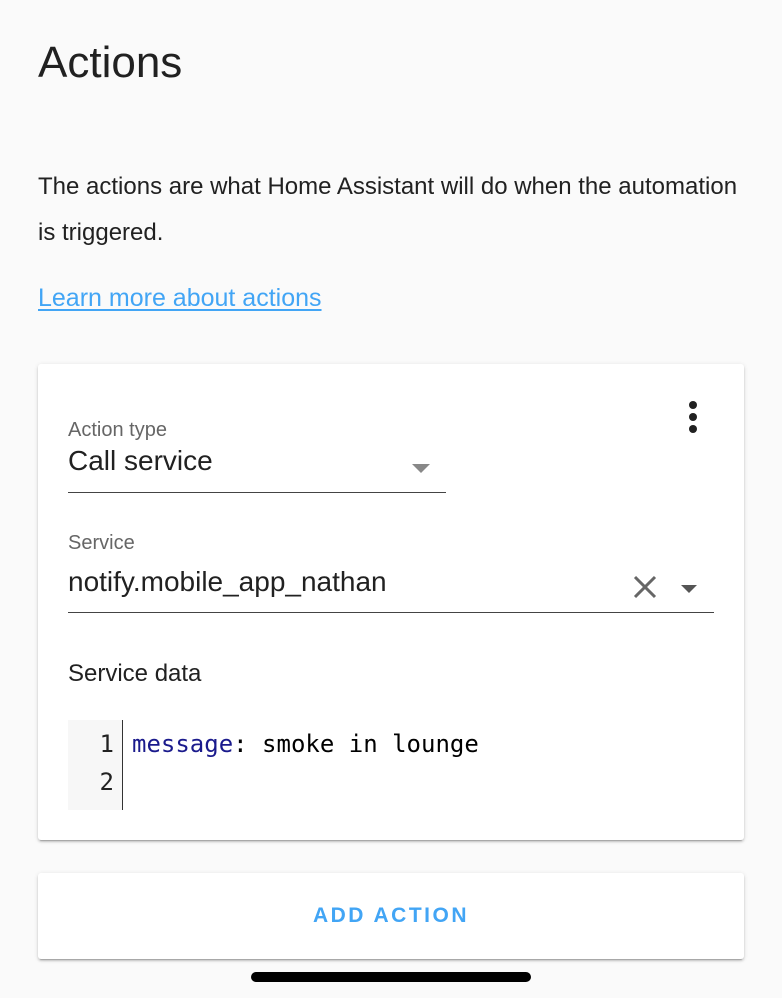  I want to click on clear-service-button, so click(645, 589).